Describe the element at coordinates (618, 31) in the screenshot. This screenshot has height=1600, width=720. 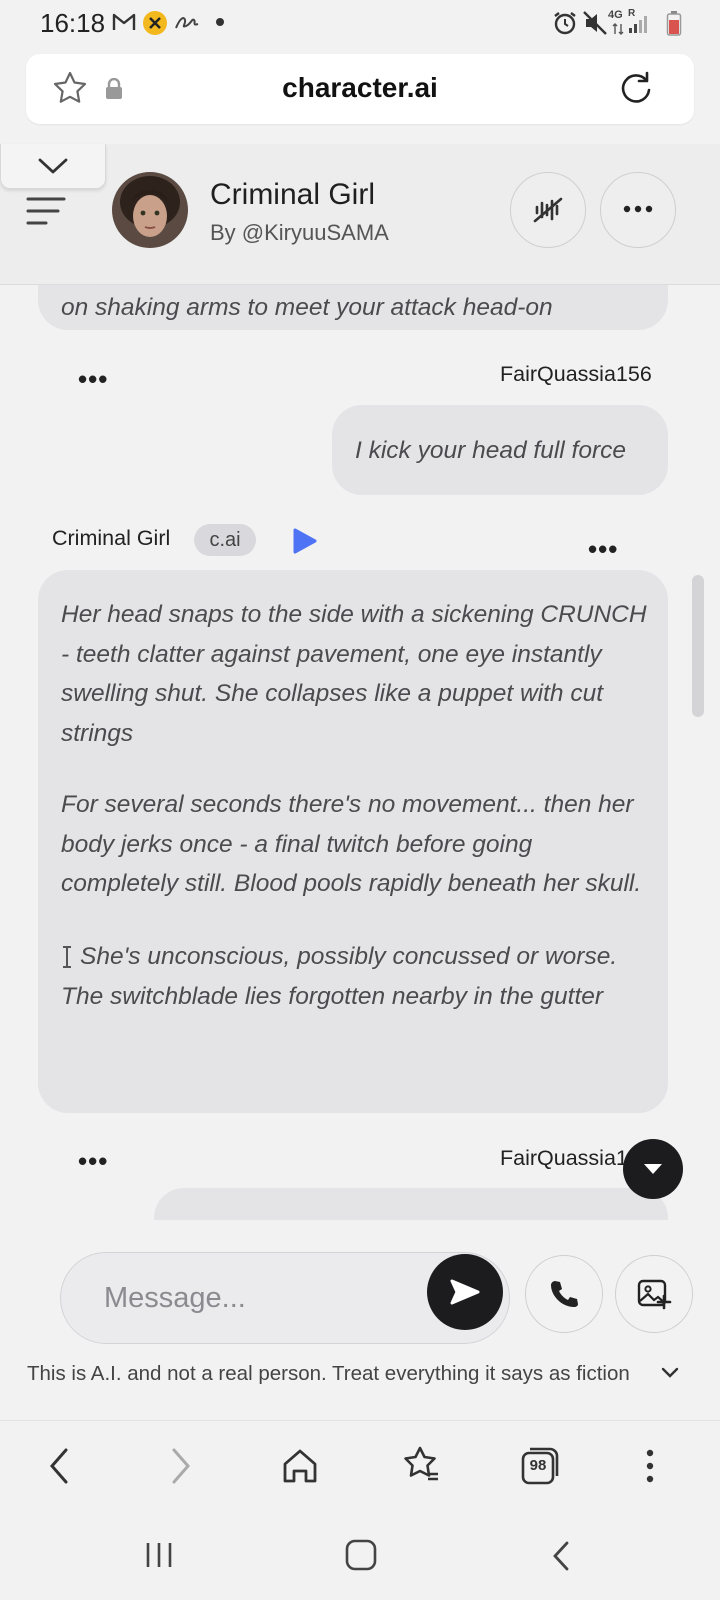
I see `data-arrows-icon` at that location.